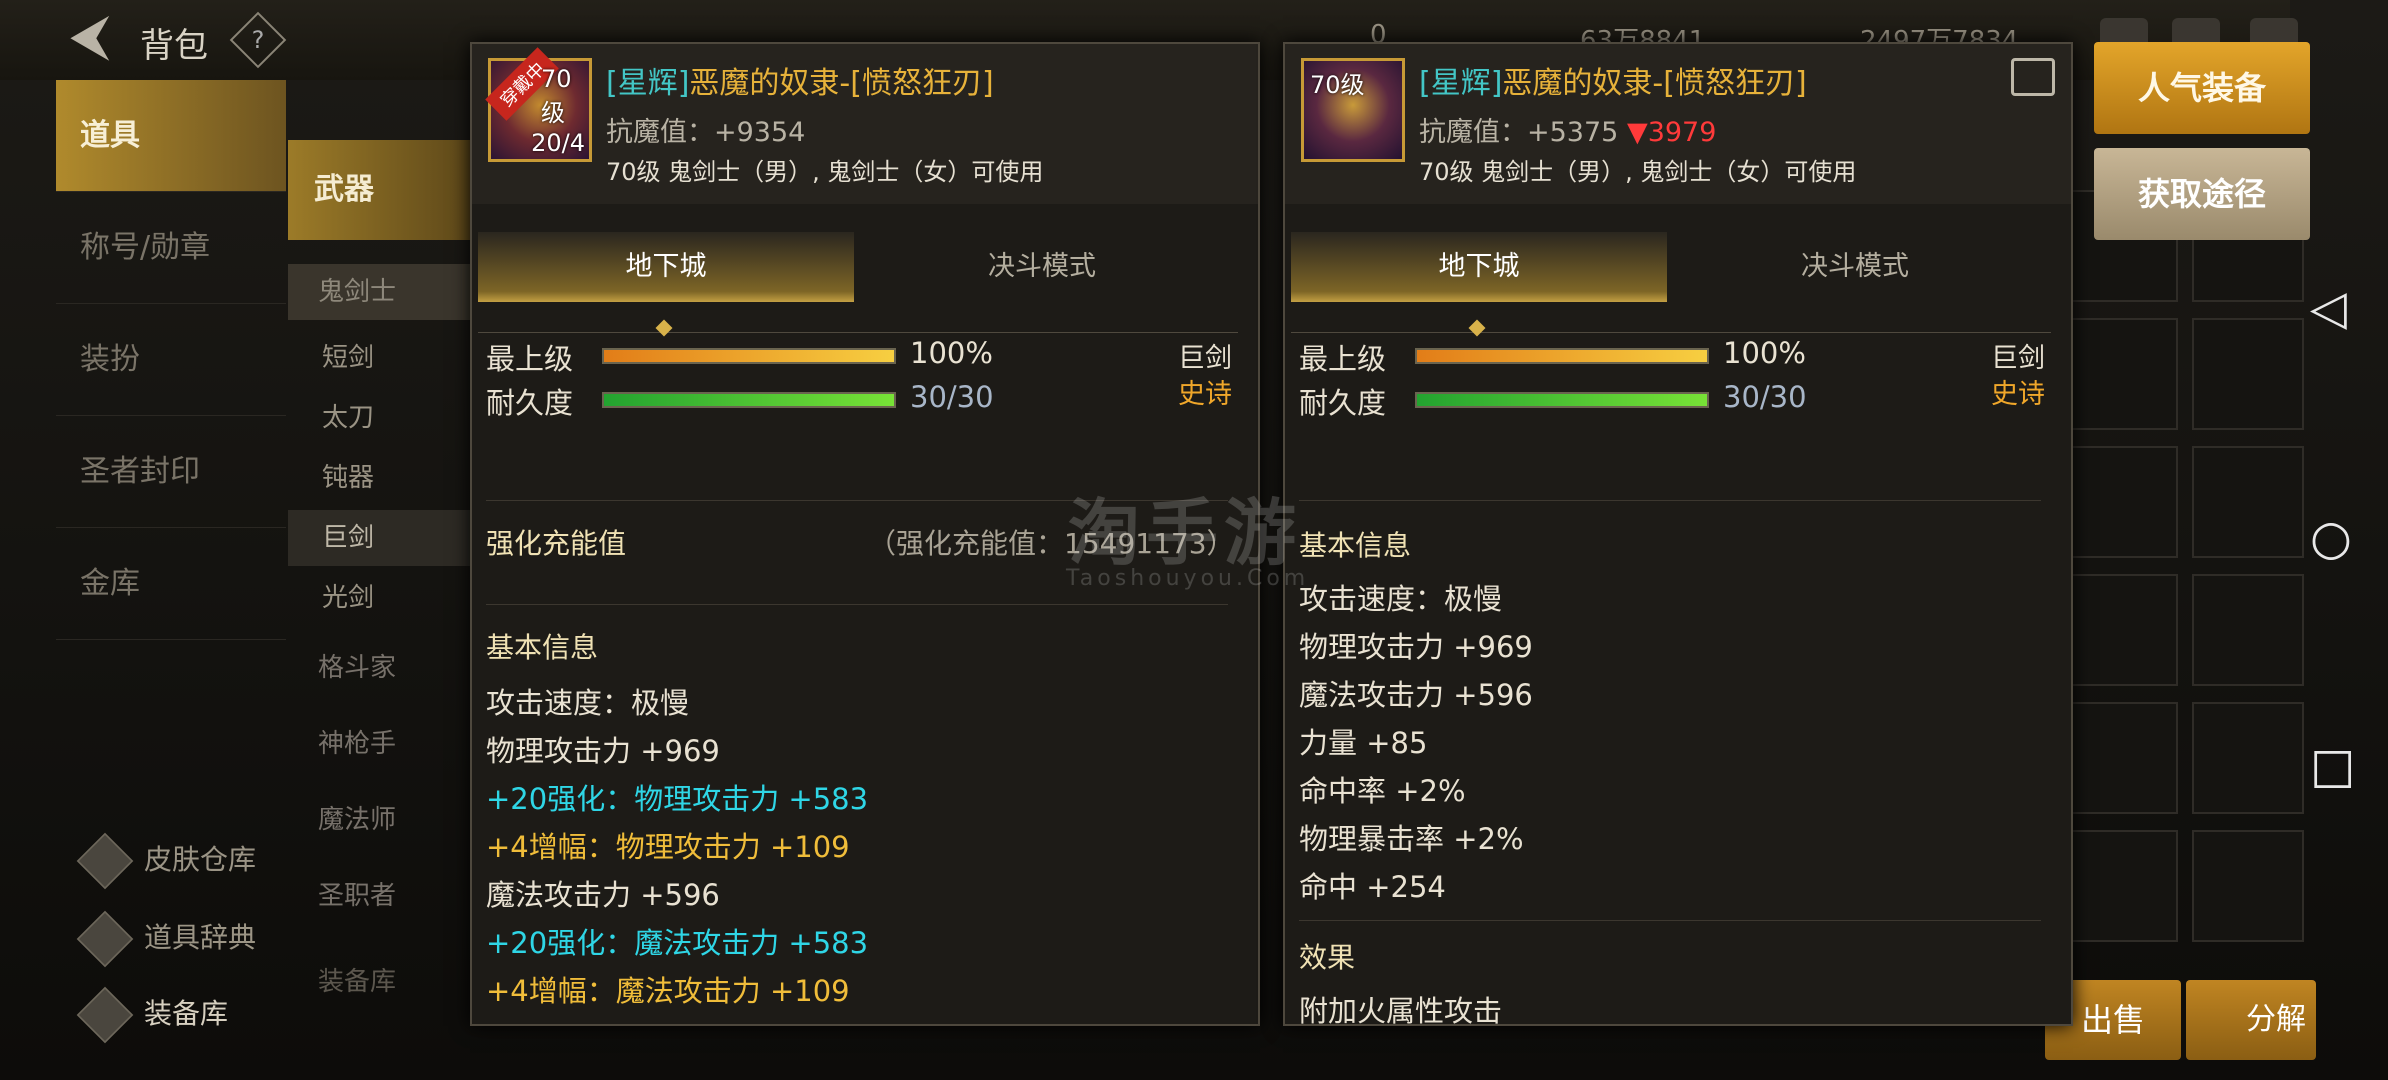 The width and height of the screenshot is (2388, 1080). I want to click on item-dictionary-label: 道具辞典, so click(200, 937).